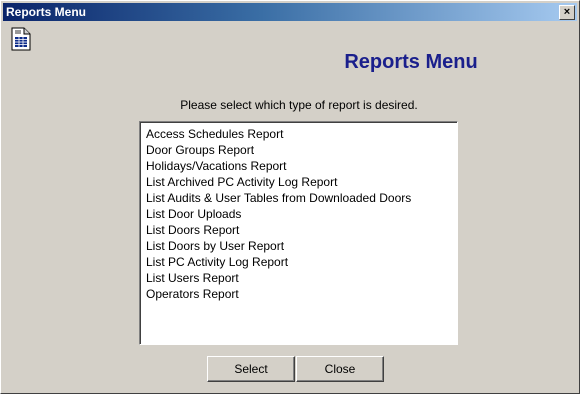 This screenshot has height=394, width=580. What do you see at coordinates (301, 294) in the screenshot?
I see `list-item: Operators Report` at bounding box center [301, 294].